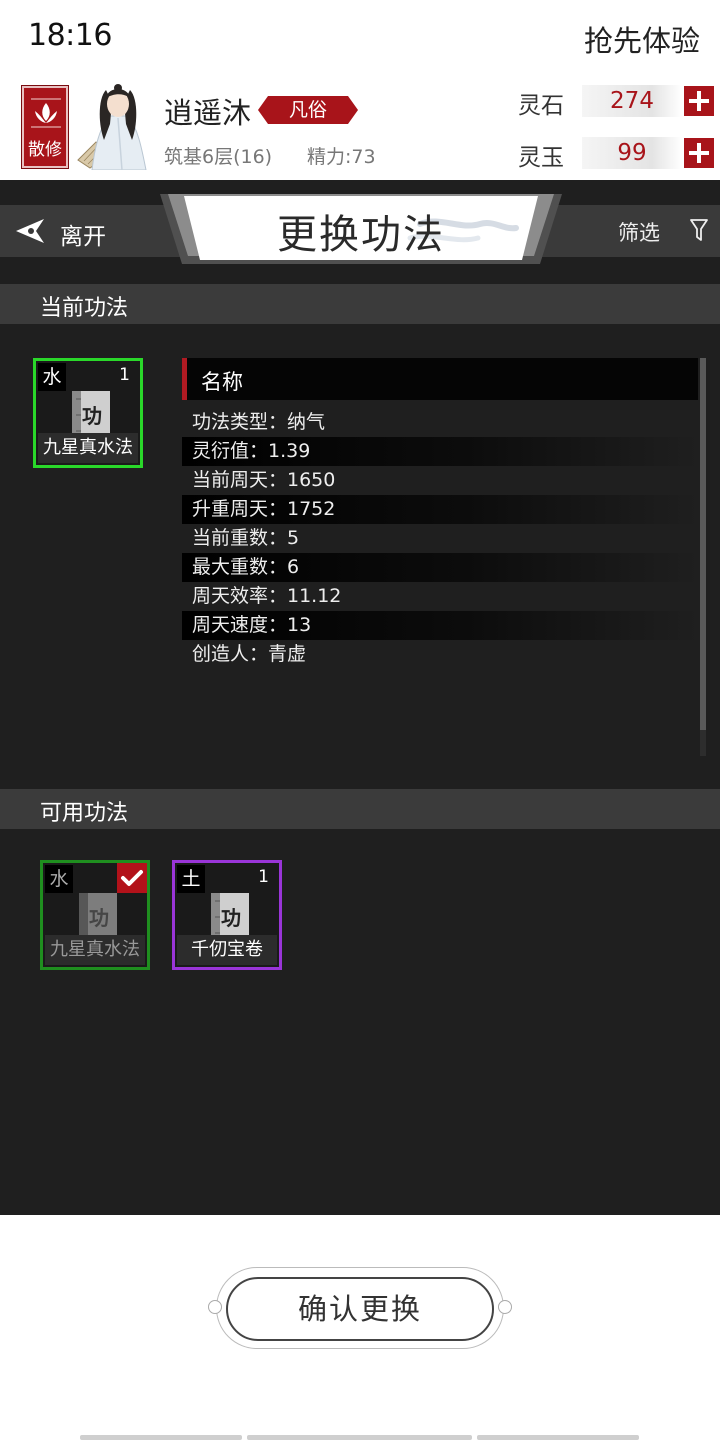 The height and width of the screenshot is (1440, 720). Describe the element at coordinates (341, 157) in the screenshot. I see `energy-value: 精力:73` at that location.